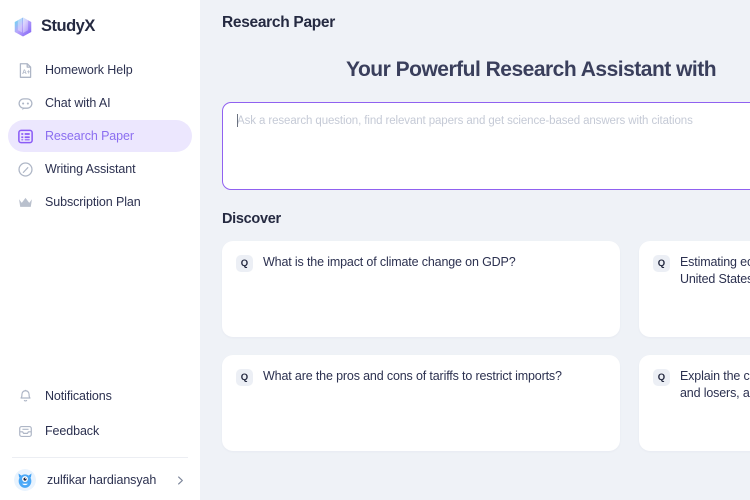  I want to click on sidebar-item-label: Feedback, so click(72, 431).